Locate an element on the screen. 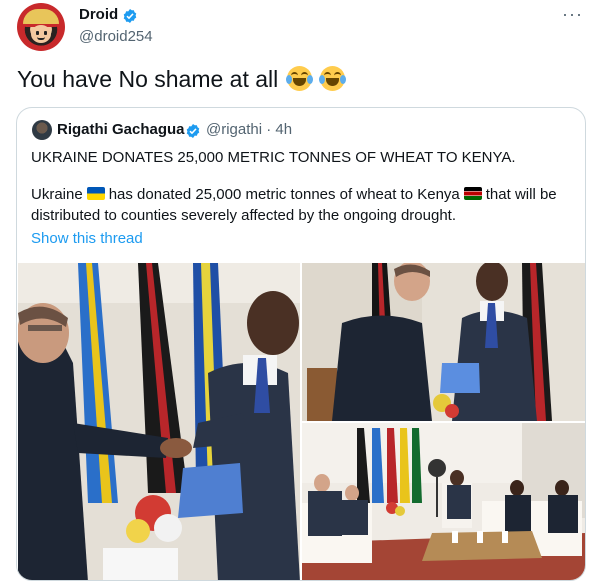 The width and height of the screenshot is (601, 581). show-thread-link: Show this thread is located at coordinates (87, 238).